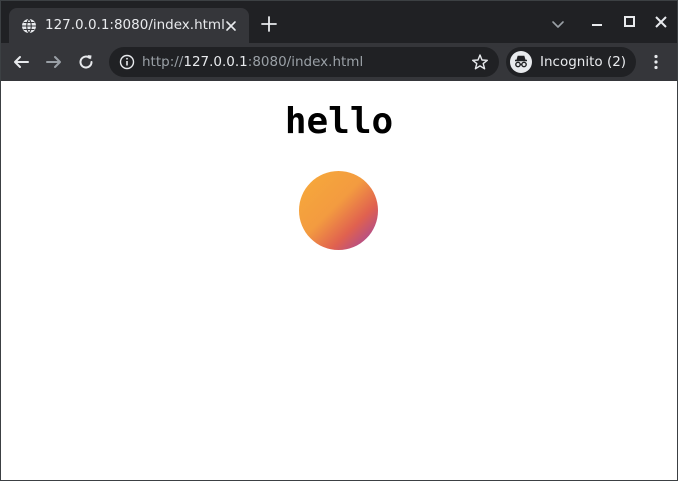 The image size is (678, 481). I want to click on close-icon, so click(231, 26).